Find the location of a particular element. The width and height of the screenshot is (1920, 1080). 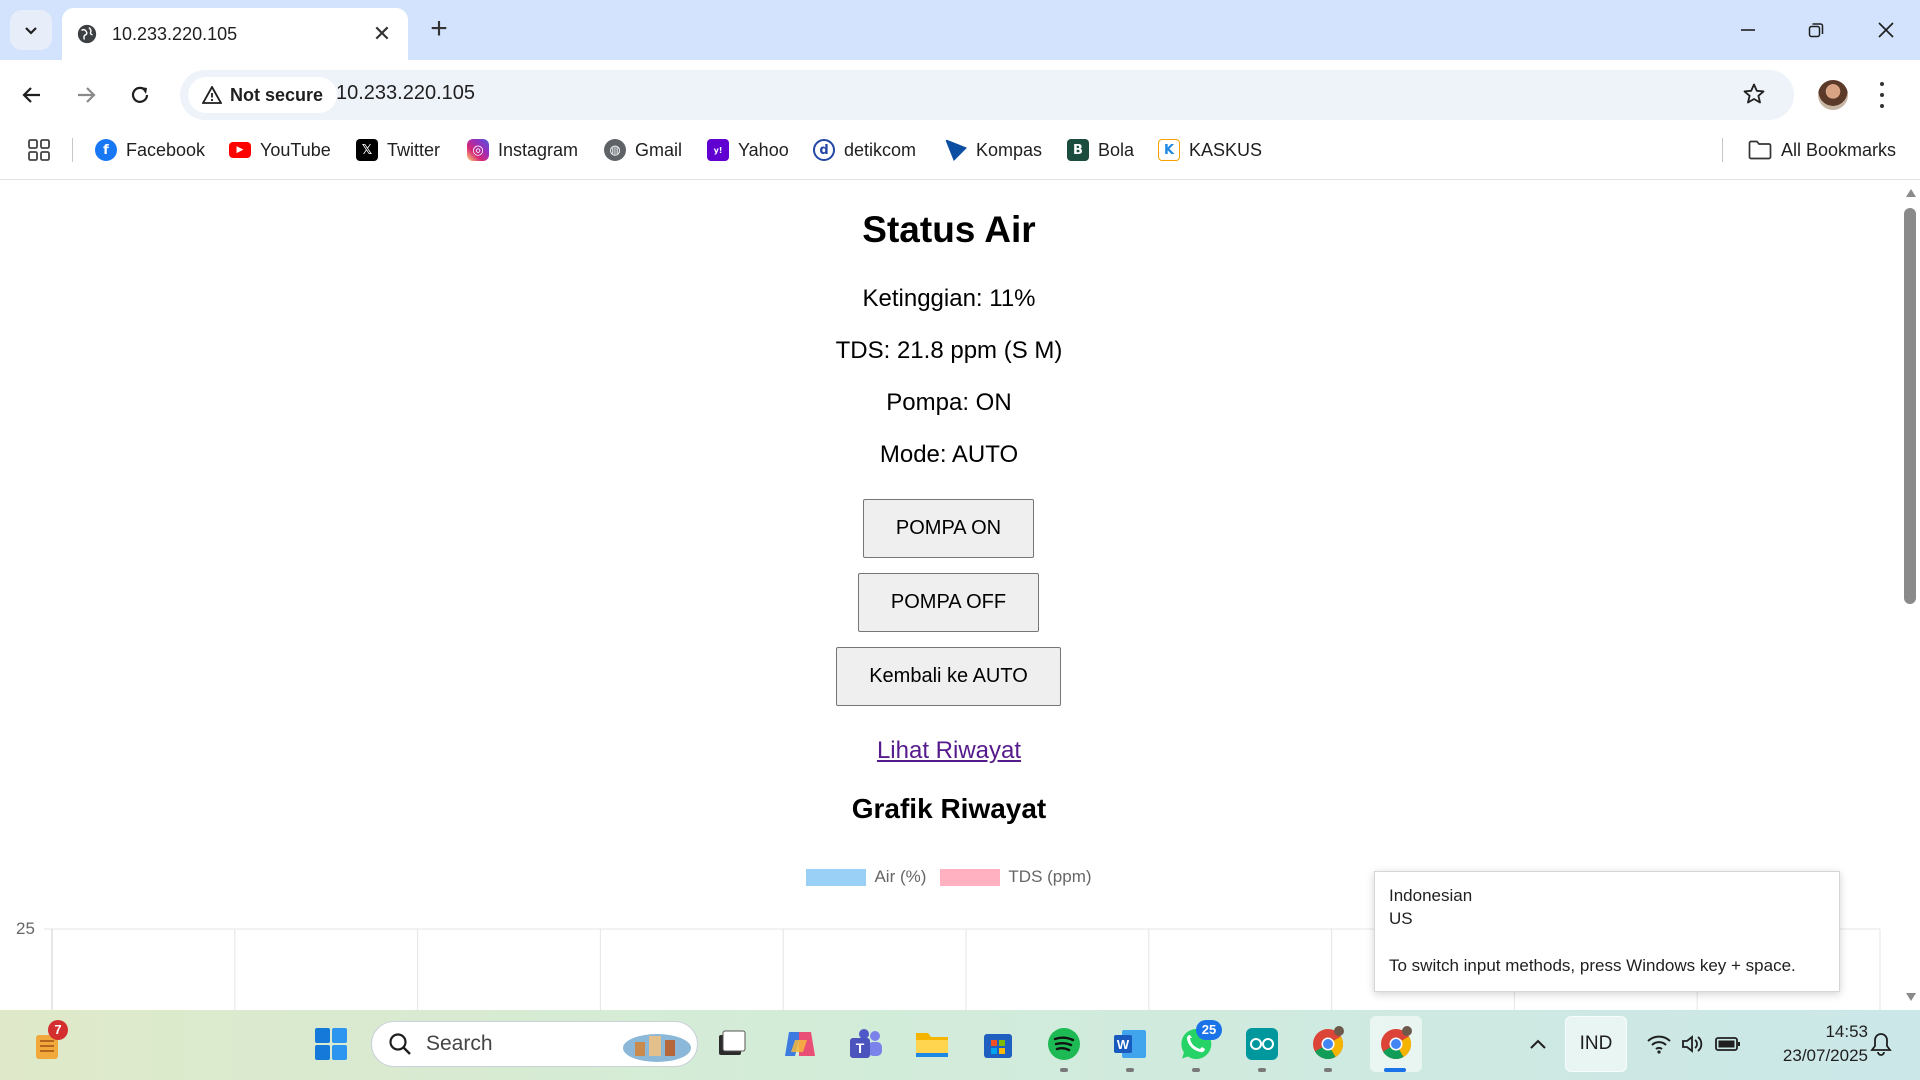

security-label: Not secure is located at coordinates (277, 94).